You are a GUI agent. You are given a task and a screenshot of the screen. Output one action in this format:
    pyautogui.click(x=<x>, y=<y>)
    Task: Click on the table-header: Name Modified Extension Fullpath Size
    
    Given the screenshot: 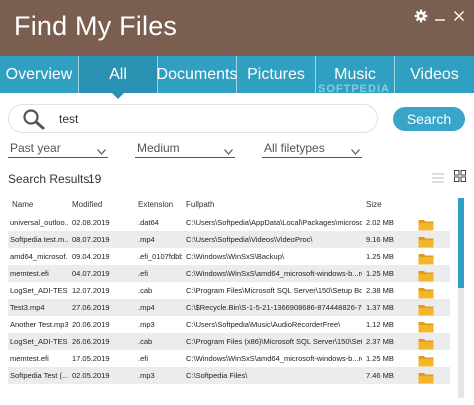 What is the action you would take?
    pyautogui.click(x=228, y=205)
    